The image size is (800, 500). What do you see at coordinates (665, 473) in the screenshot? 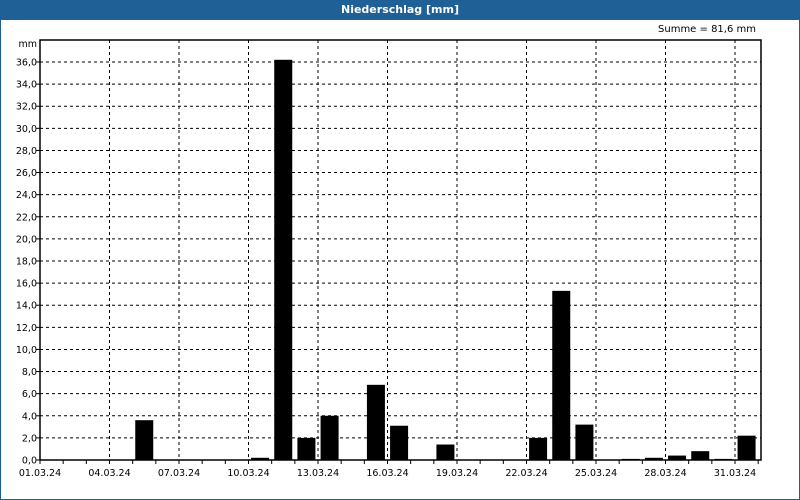
I see `x-tick-label: 28.03.24` at bounding box center [665, 473].